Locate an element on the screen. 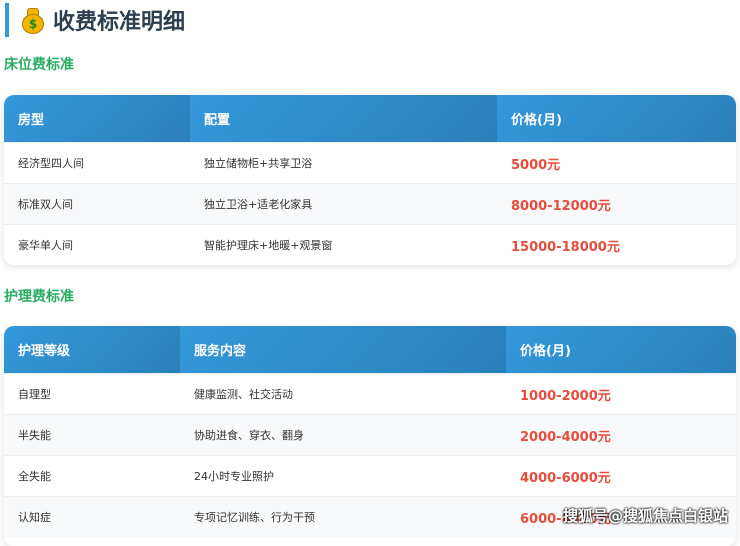  watermark: 搜狐号@搜狐焦点白银站 is located at coordinates (646, 516).